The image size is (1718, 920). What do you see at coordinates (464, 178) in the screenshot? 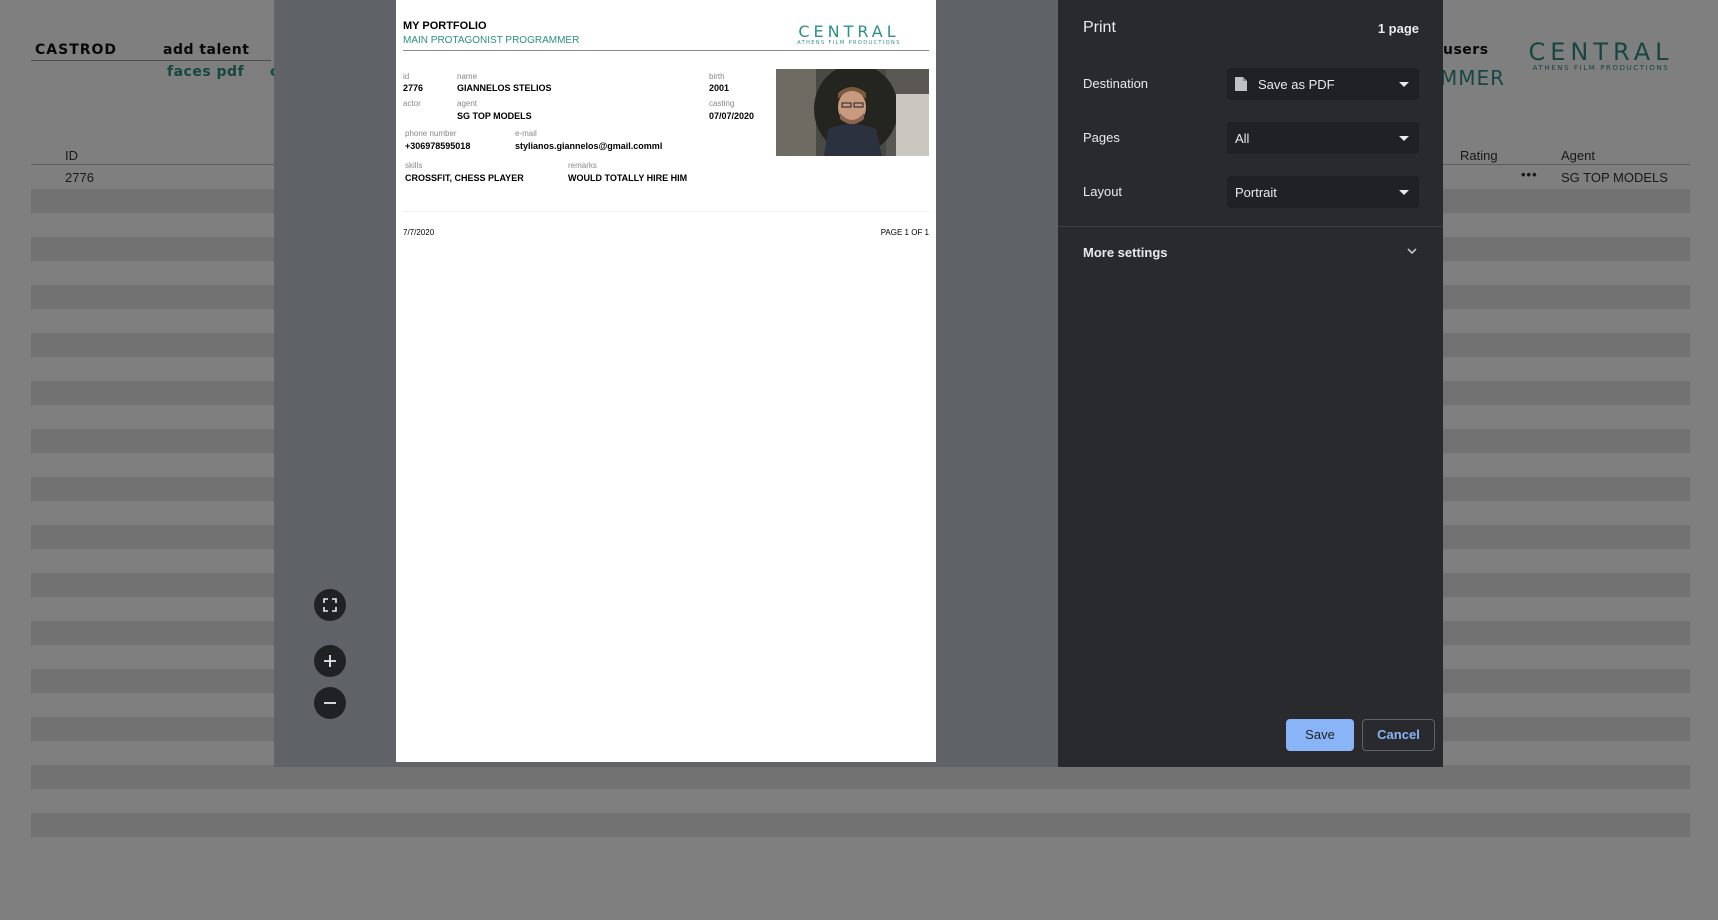
I see `field-value-skills: CROSSFIT, CHESS PLAYER` at bounding box center [464, 178].